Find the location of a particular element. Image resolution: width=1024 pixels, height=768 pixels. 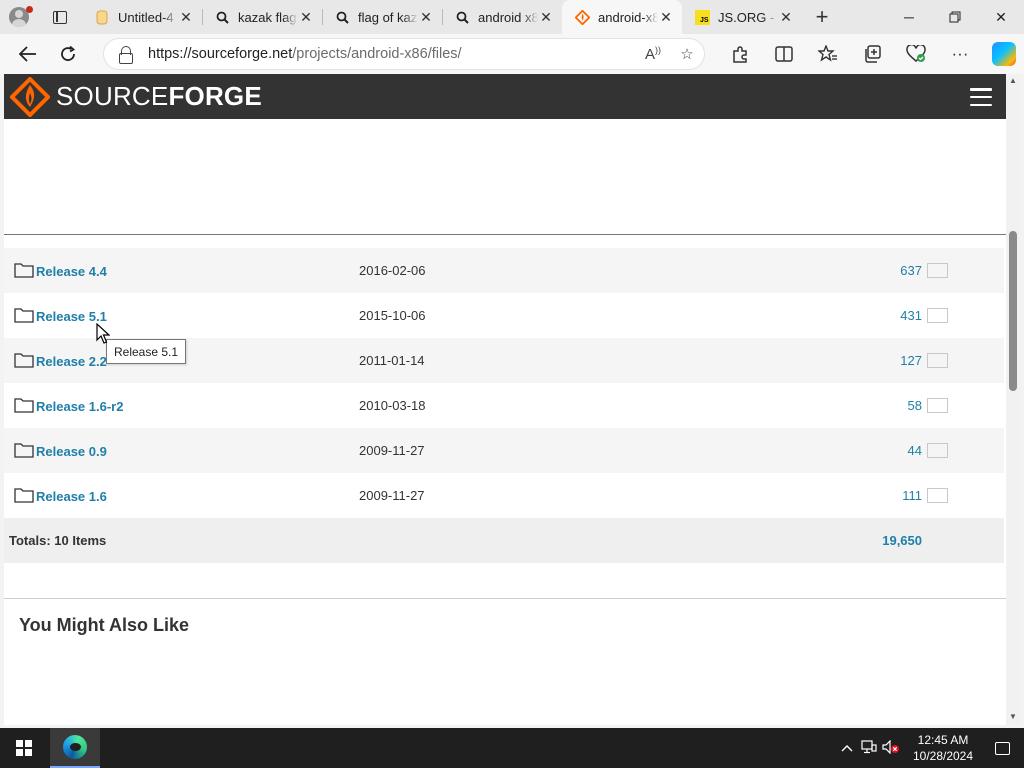

tab-flag-of-kaza: flag of kaza ✕ is located at coordinates (382, 17).